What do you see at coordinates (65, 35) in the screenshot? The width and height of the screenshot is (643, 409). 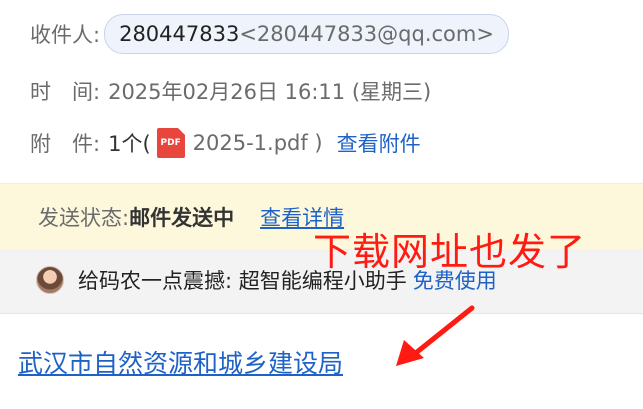 I see `recipient-label: 收件人:` at bounding box center [65, 35].